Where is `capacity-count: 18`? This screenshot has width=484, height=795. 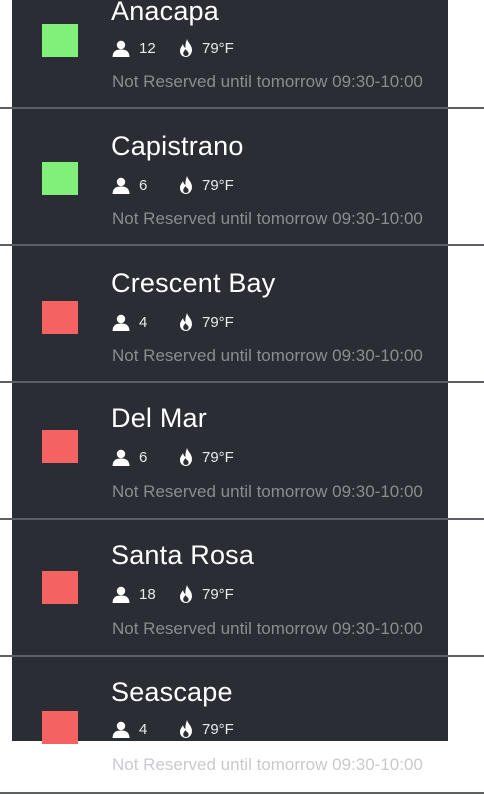 capacity-count: 18 is located at coordinates (147, 594).